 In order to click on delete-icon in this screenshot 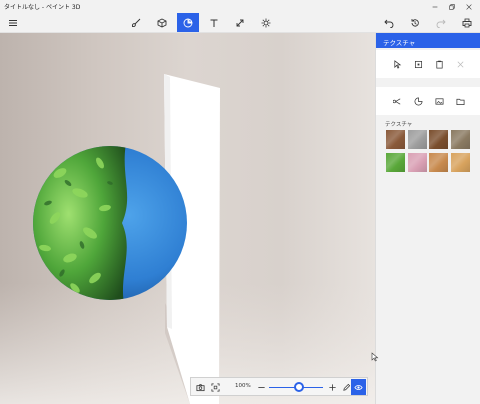, I will do `click(460, 64)`.